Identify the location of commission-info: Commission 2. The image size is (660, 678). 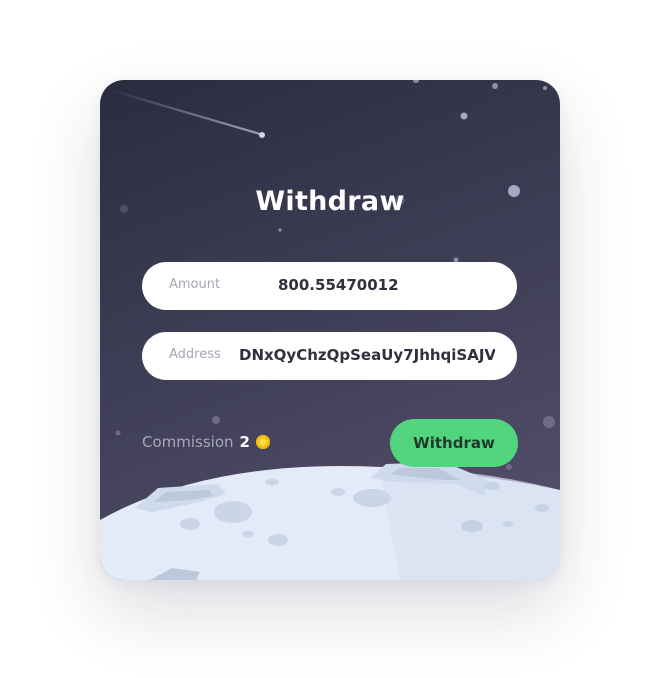
(206, 442).